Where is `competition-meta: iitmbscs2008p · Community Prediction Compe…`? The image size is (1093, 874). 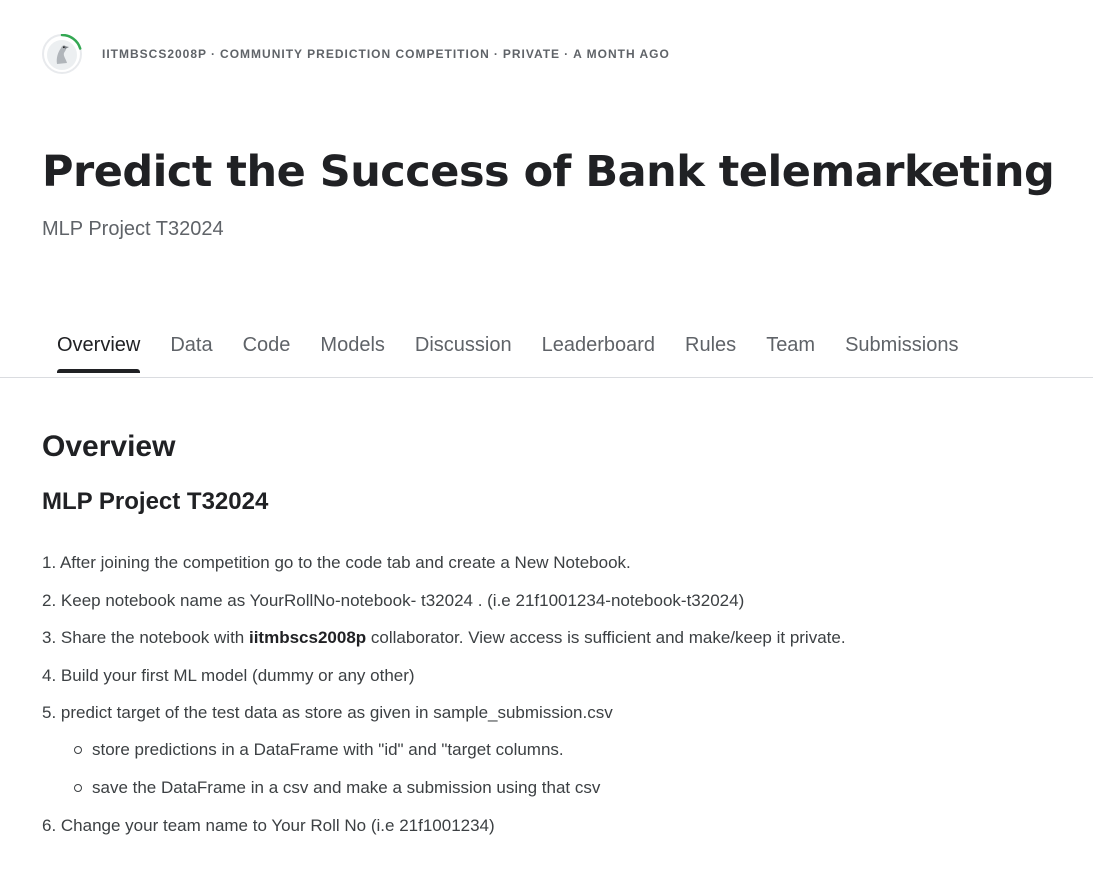
competition-meta: iitmbscs2008p · Community Prediction Compe… is located at coordinates (356, 54).